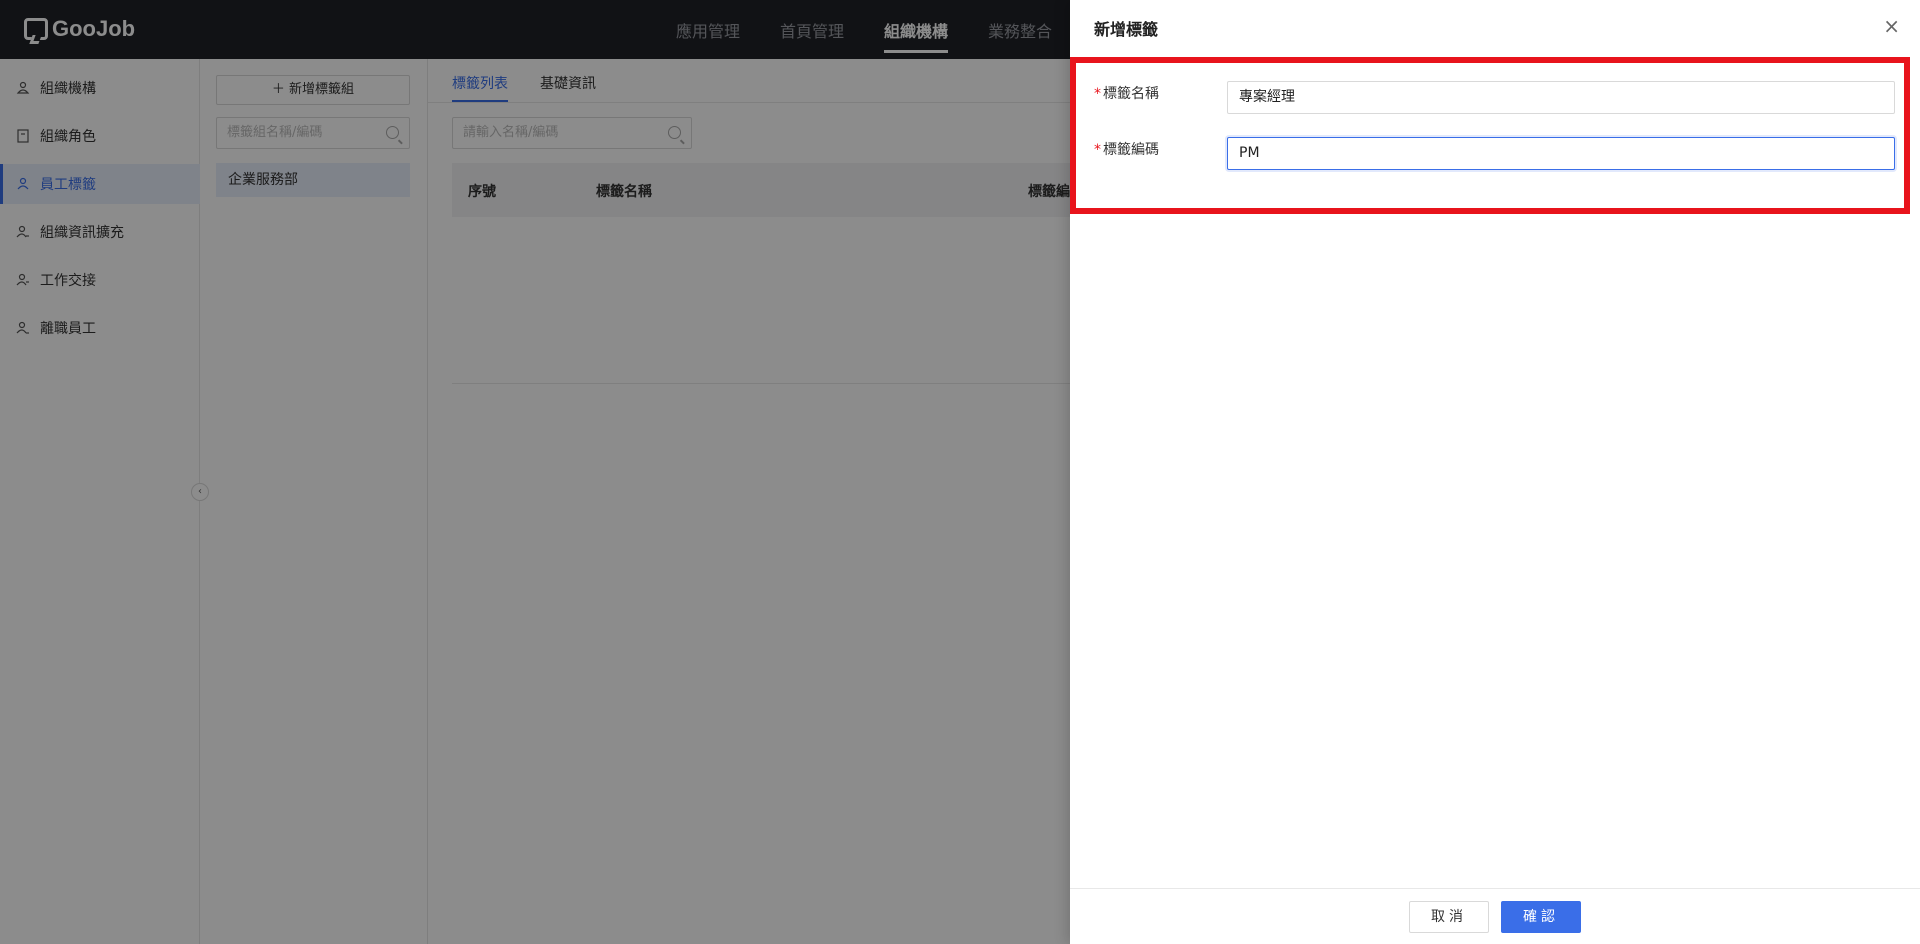 The image size is (1920, 944). What do you see at coordinates (1126, 29) in the screenshot?
I see `drawer-title: 新增標籤` at bounding box center [1126, 29].